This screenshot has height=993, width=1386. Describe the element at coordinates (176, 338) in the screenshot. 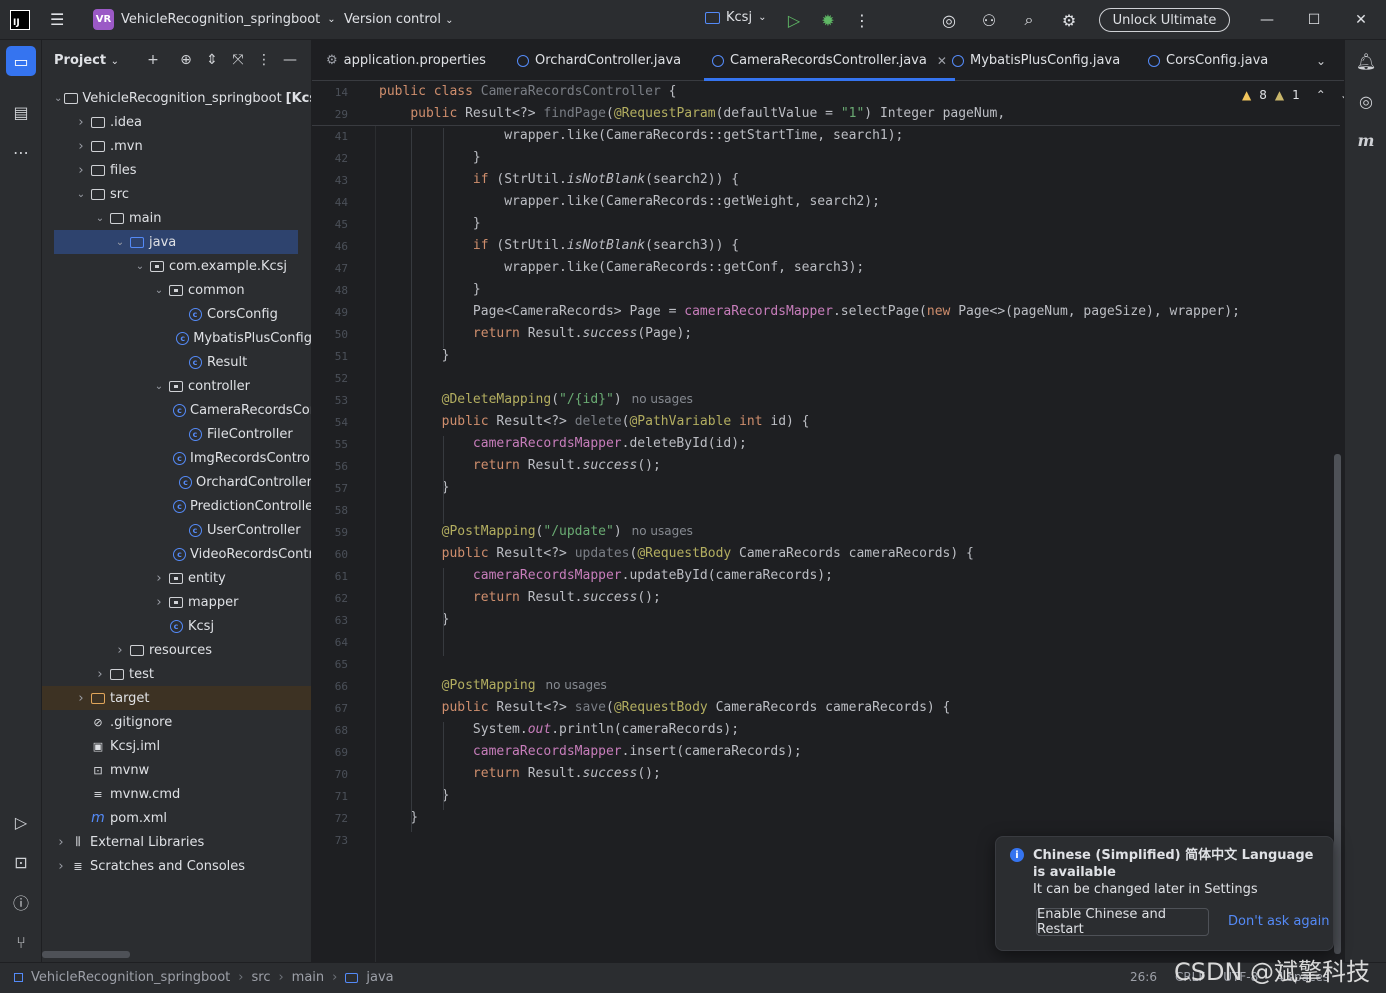

I see `tree-item: c MybatisPlusConfig` at that location.